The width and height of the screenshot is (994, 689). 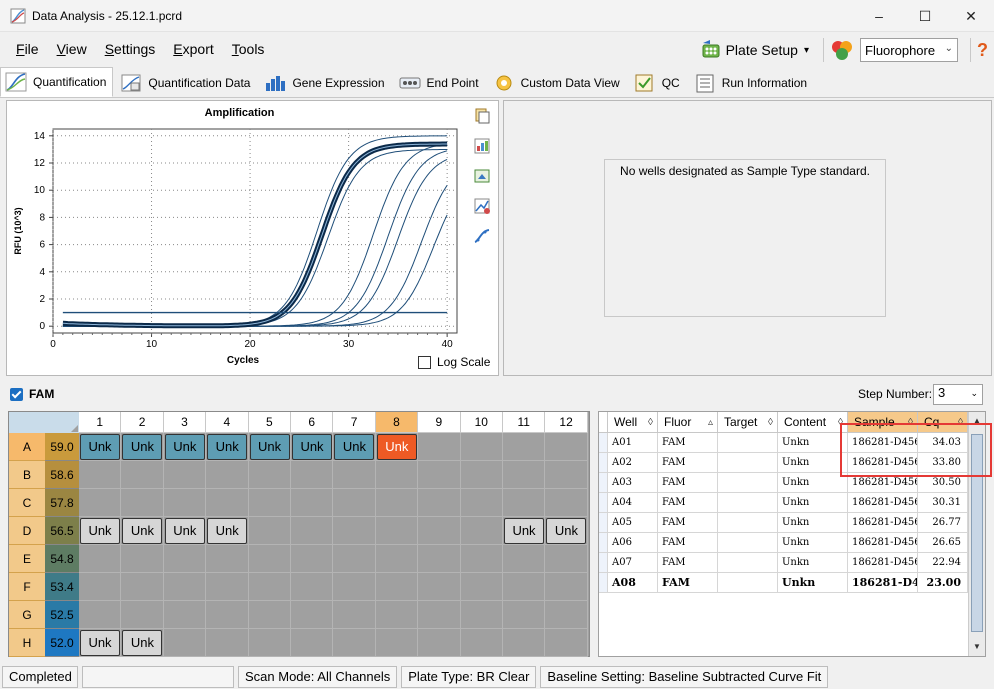 What do you see at coordinates (783, 583) in the screenshot?
I see `table-row: A08FAM Unkn186281-D4523.00` at bounding box center [783, 583].